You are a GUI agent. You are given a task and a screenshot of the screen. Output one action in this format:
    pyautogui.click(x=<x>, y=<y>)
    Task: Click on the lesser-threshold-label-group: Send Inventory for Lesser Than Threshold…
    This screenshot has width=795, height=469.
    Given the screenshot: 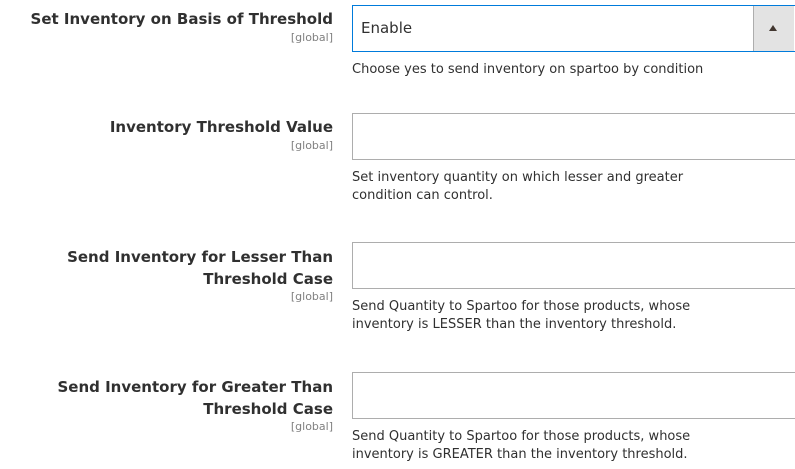 What is the action you would take?
    pyautogui.click(x=166, y=275)
    